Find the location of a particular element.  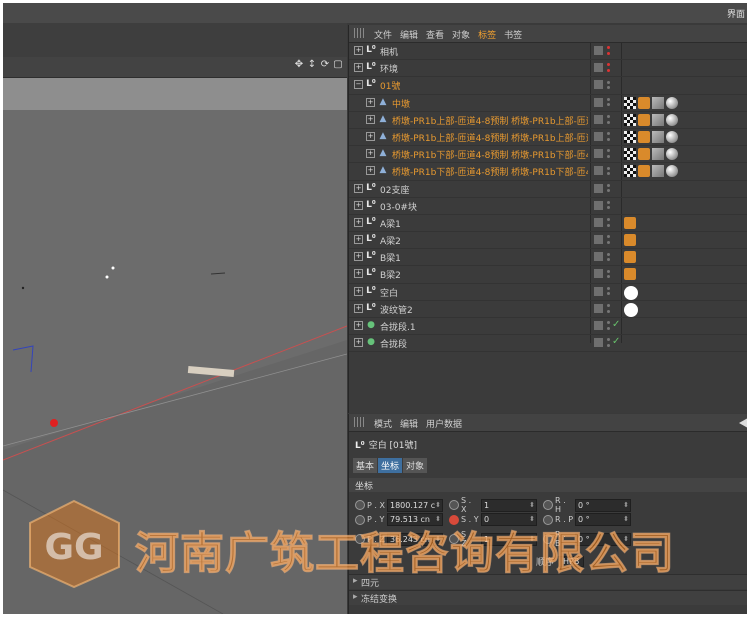

menu-item: 用户数据 is located at coordinates (444, 423).